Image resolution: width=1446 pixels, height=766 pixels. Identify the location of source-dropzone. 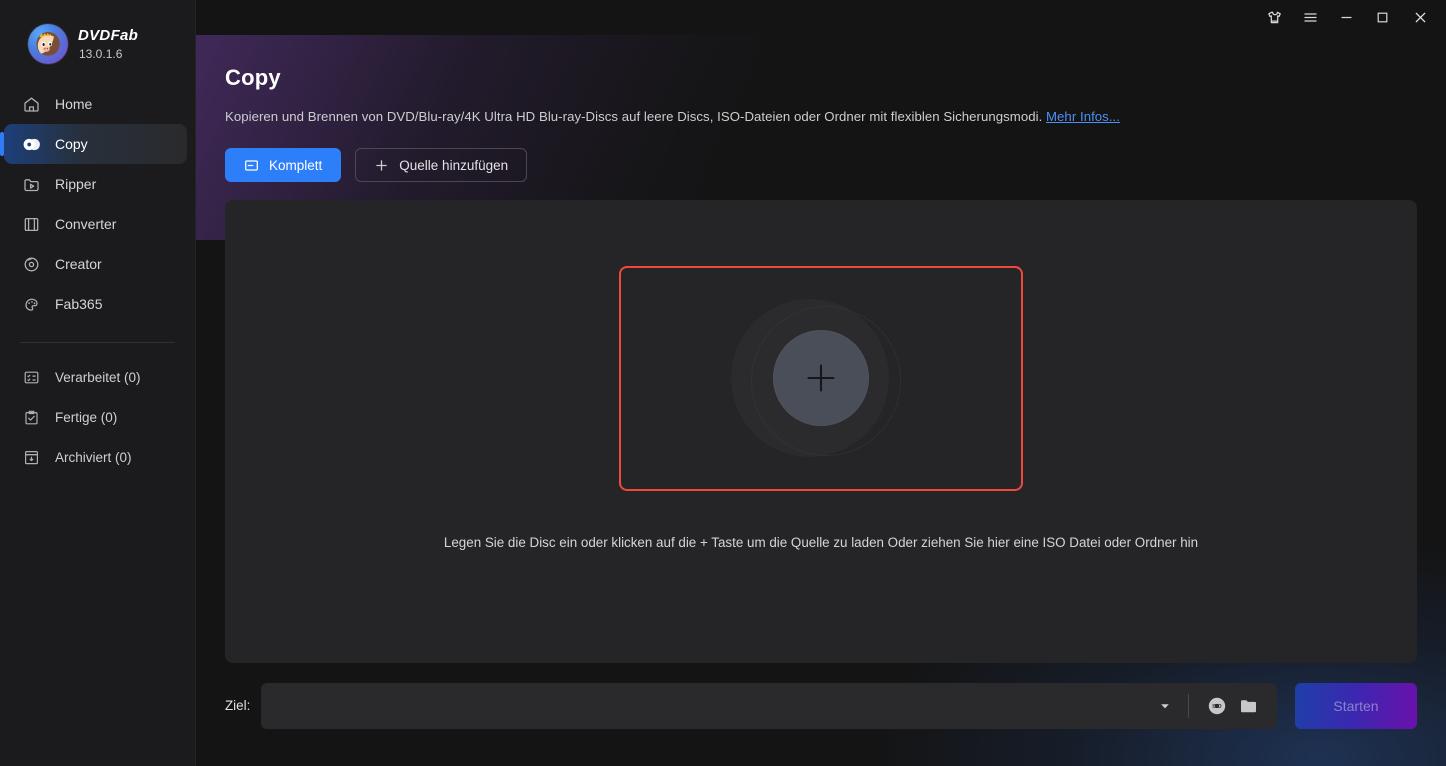
(821, 378).